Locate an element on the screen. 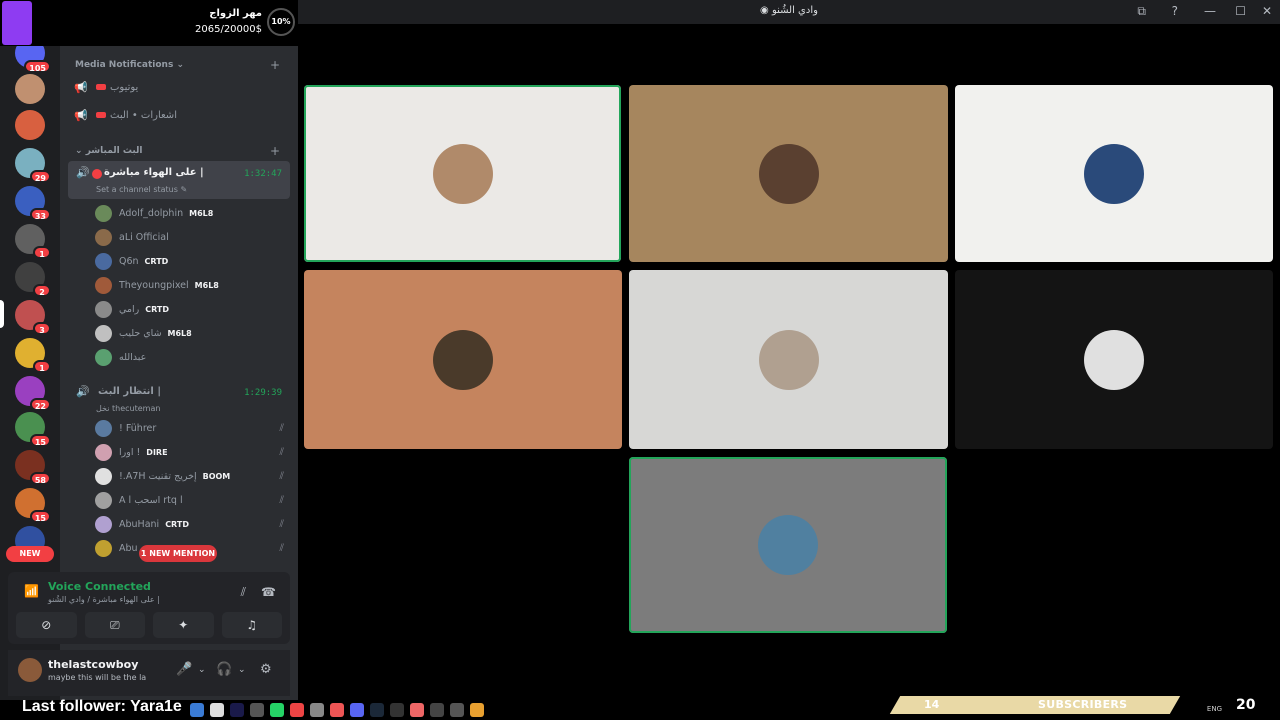  voice-user-row: A l اسحب rtq l ⫽ is located at coordinates (192, 500).